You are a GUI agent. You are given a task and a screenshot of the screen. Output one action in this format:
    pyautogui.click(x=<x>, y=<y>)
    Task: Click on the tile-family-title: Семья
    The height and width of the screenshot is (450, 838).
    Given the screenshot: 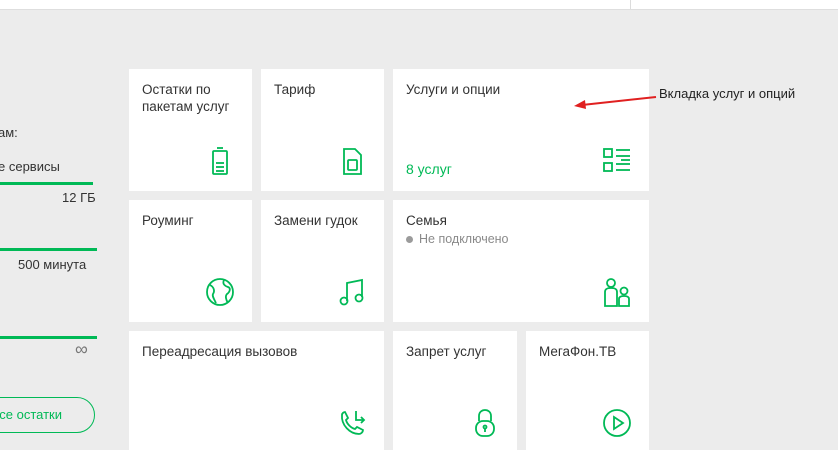 What is the action you would take?
    pyautogui.click(x=426, y=220)
    